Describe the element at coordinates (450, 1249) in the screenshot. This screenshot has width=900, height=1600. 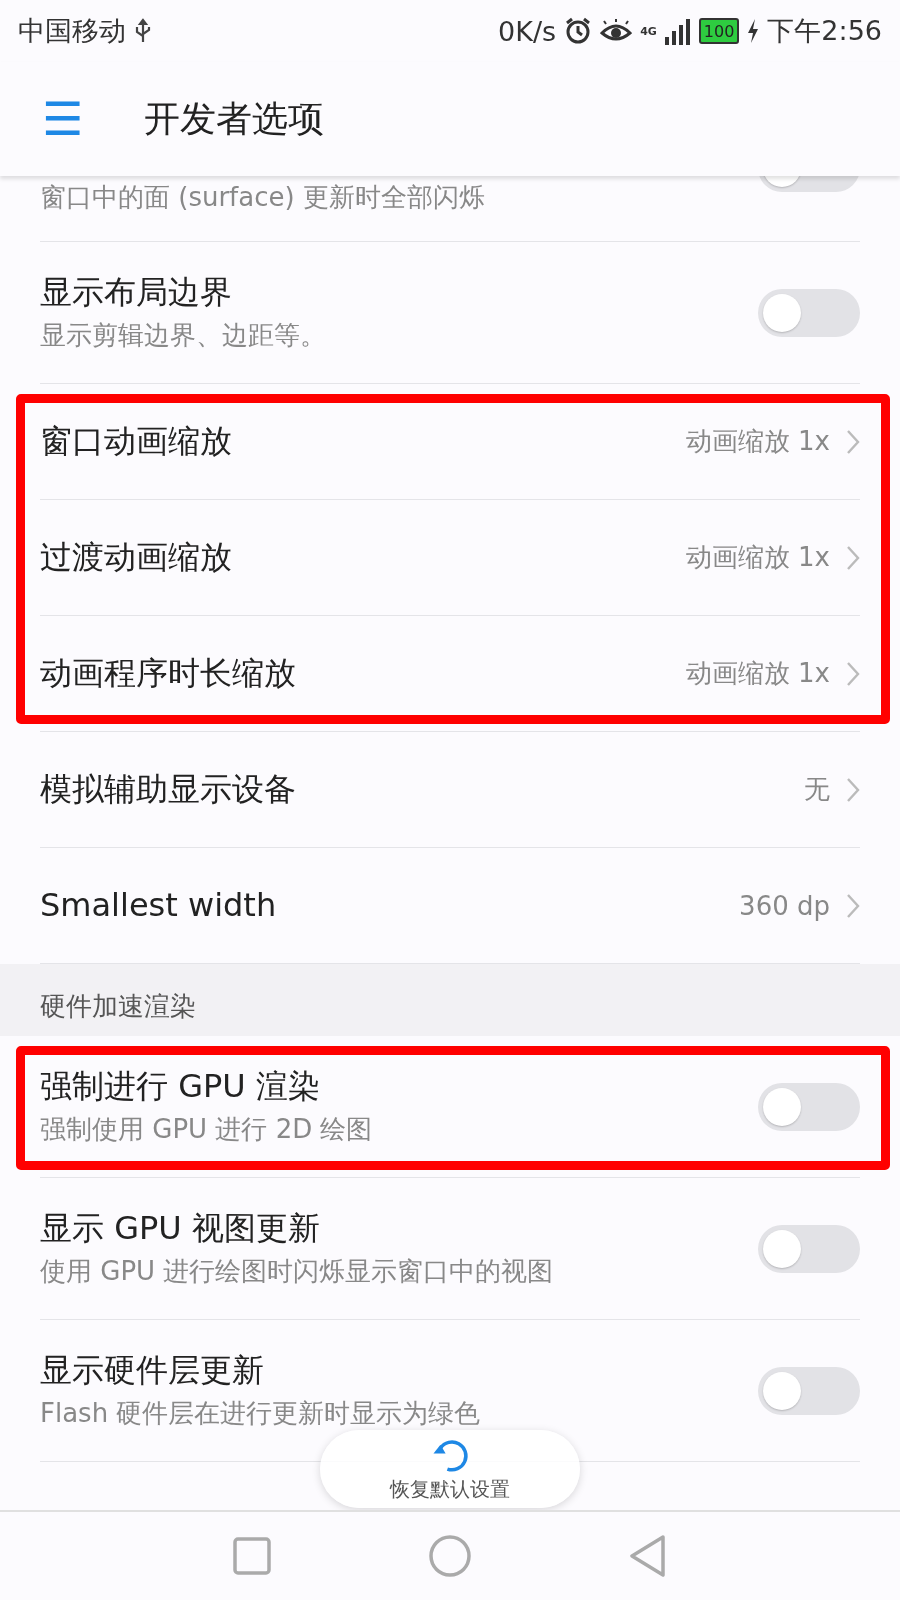
I see `settings-row: 显示 GPU 视图更新 使用 GPU 进行绘图时闪烁显示窗口中的视图` at that location.